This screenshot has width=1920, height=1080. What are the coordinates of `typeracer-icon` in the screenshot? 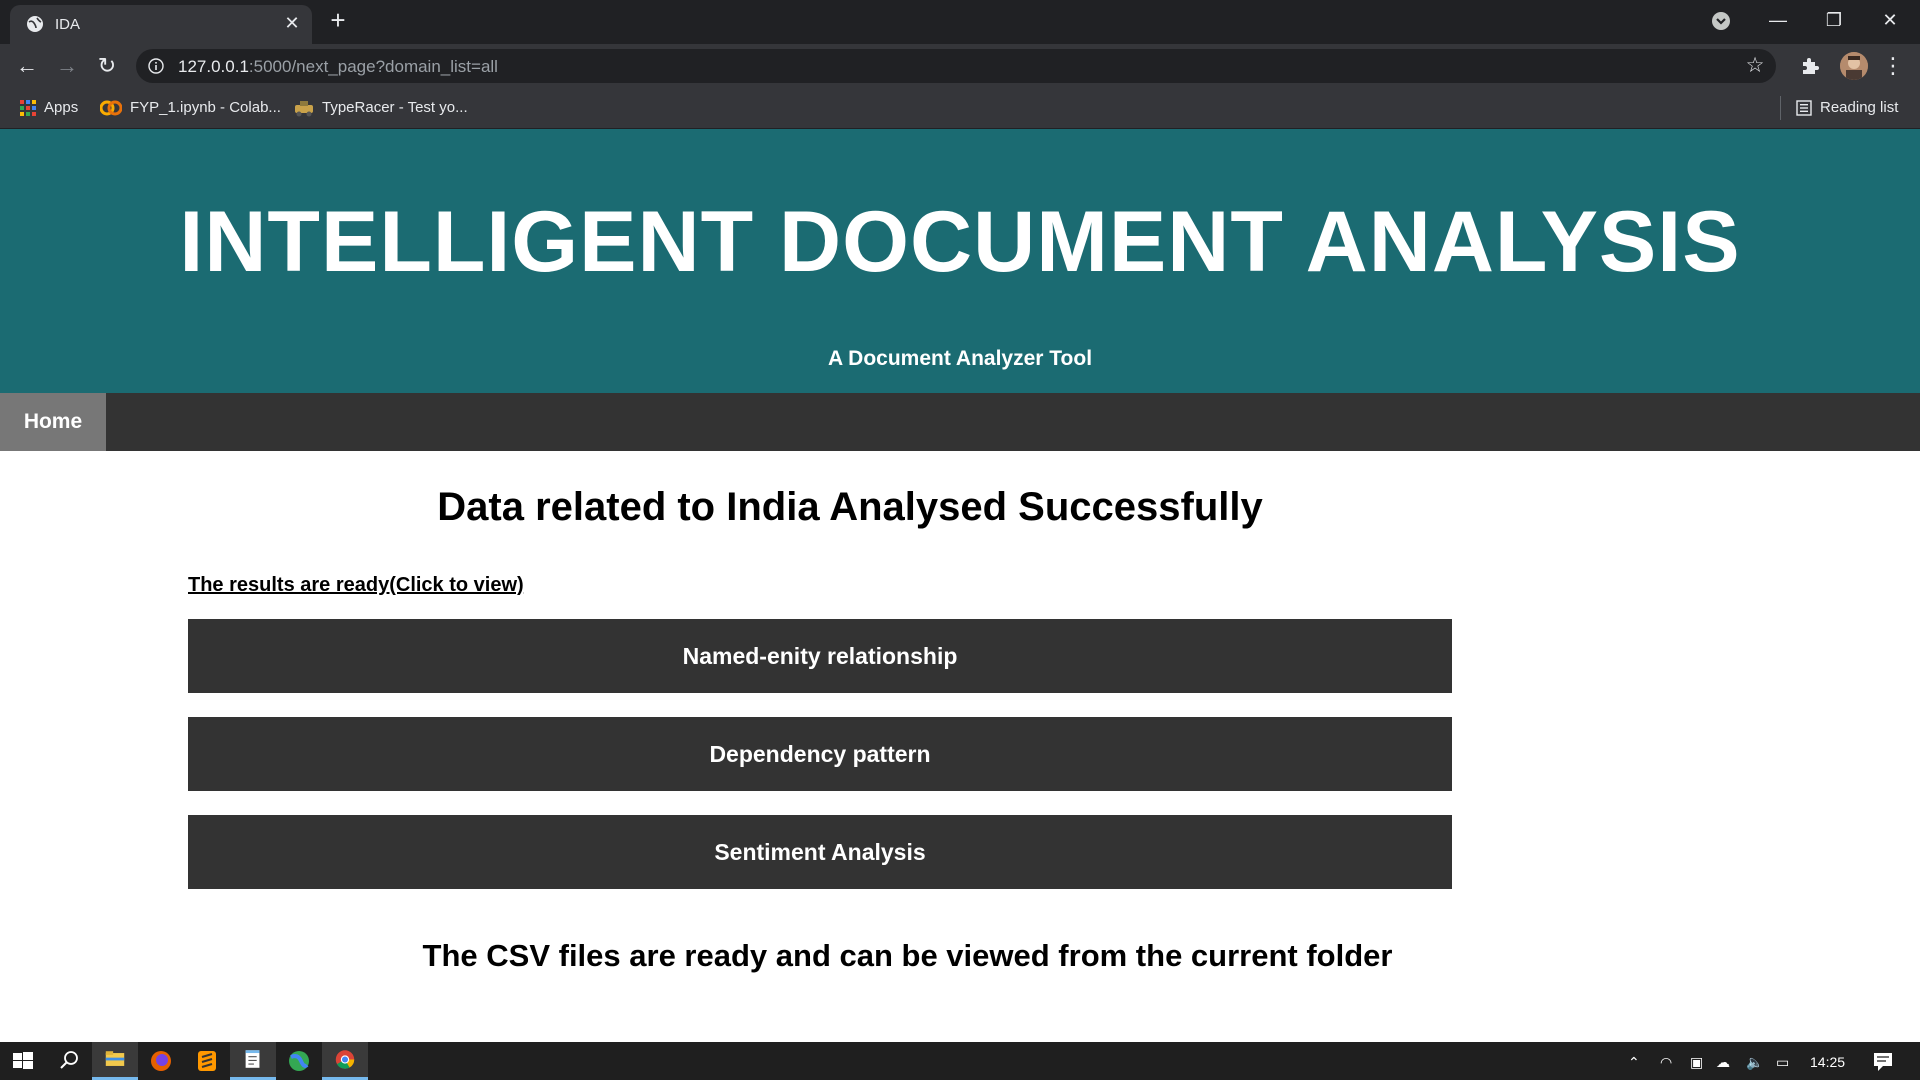 It's located at (304, 109).